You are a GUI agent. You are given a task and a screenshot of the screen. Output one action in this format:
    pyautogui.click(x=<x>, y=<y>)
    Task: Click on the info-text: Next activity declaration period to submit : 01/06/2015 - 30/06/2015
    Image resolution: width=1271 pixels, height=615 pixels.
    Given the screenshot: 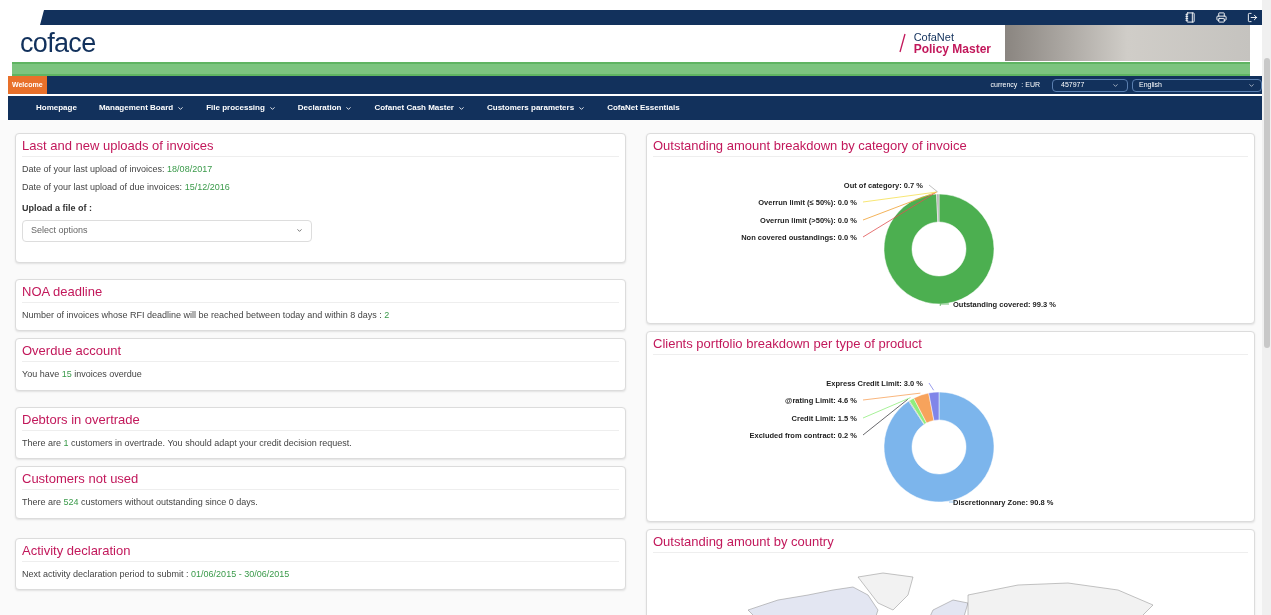 What is the action you would take?
    pyautogui.click(x=156, y=574)
    